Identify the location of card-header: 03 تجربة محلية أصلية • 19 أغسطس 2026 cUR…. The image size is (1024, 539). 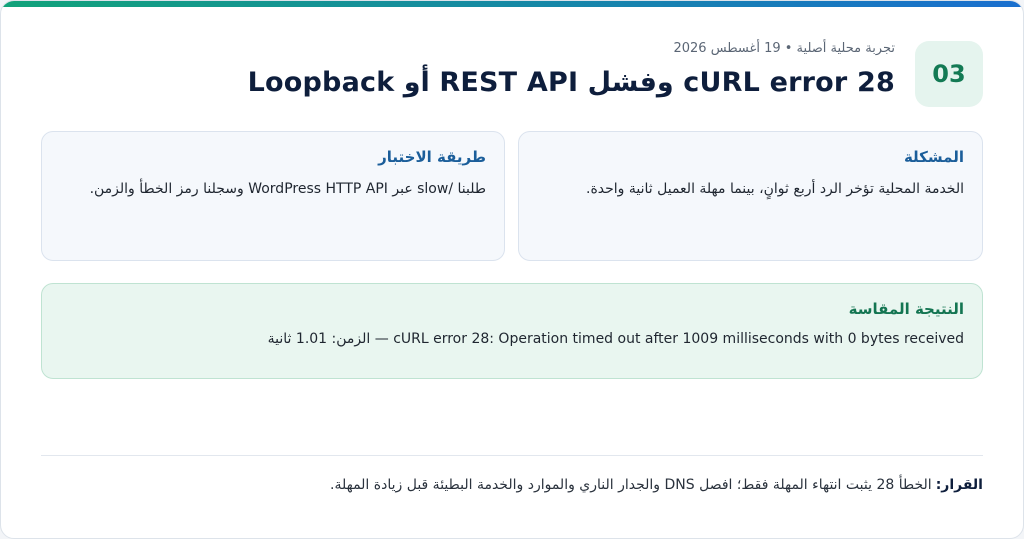
(512, 72).